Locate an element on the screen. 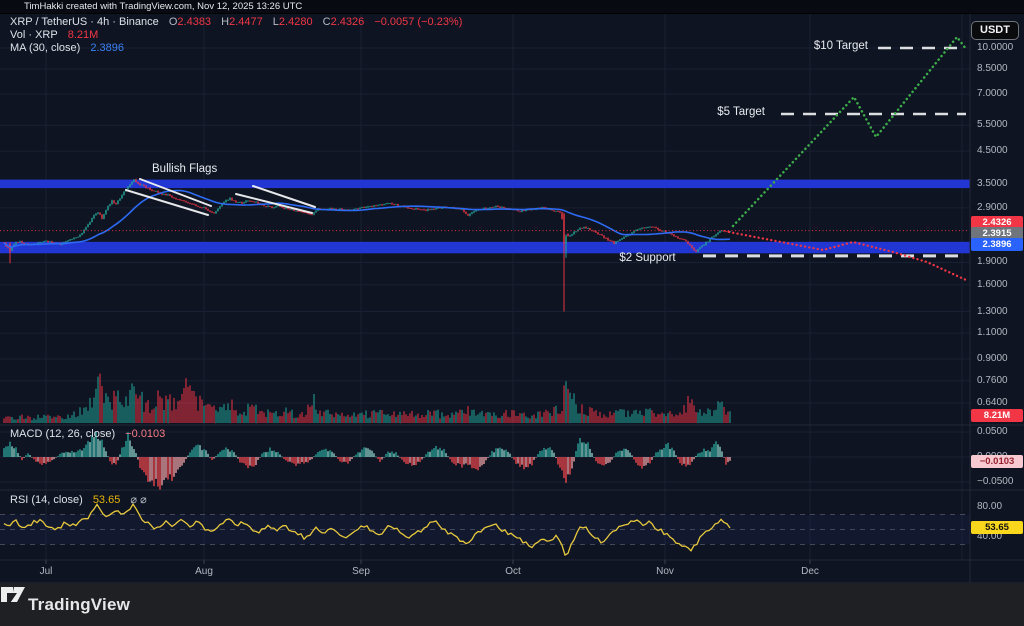 This screenshot has width=1024, height=626. price-tick-label: 0.9000 is located at coordinates (992, 358).